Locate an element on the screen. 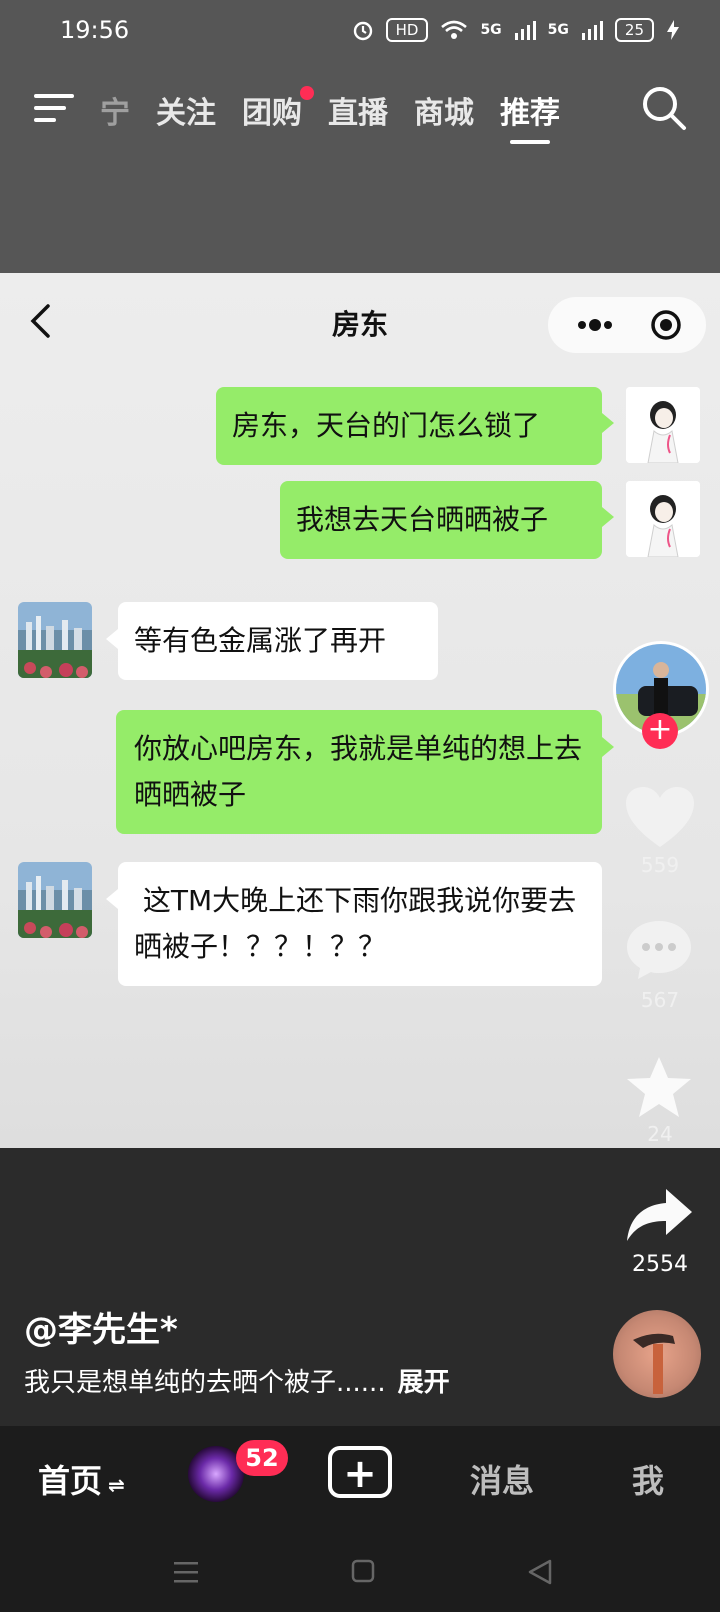 The width and height of the screenshot is (720, 1612). chat-header: 房东 is located at coordinates (360, 318).